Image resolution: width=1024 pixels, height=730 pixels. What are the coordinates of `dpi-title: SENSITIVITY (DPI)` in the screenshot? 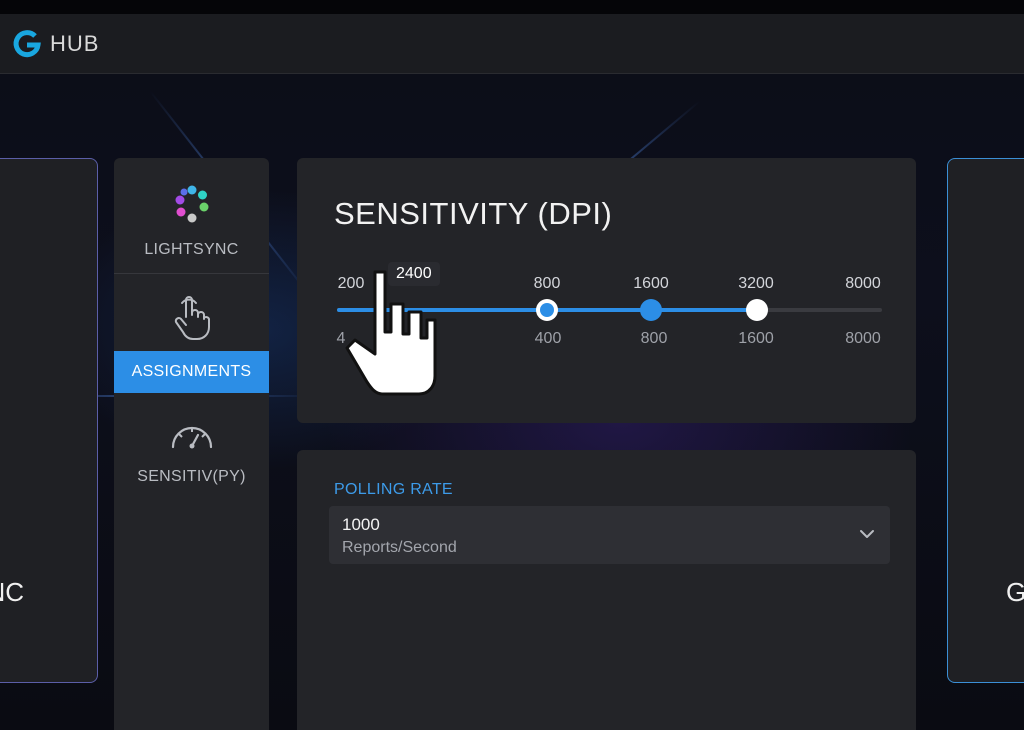 It's located at (473, 213).